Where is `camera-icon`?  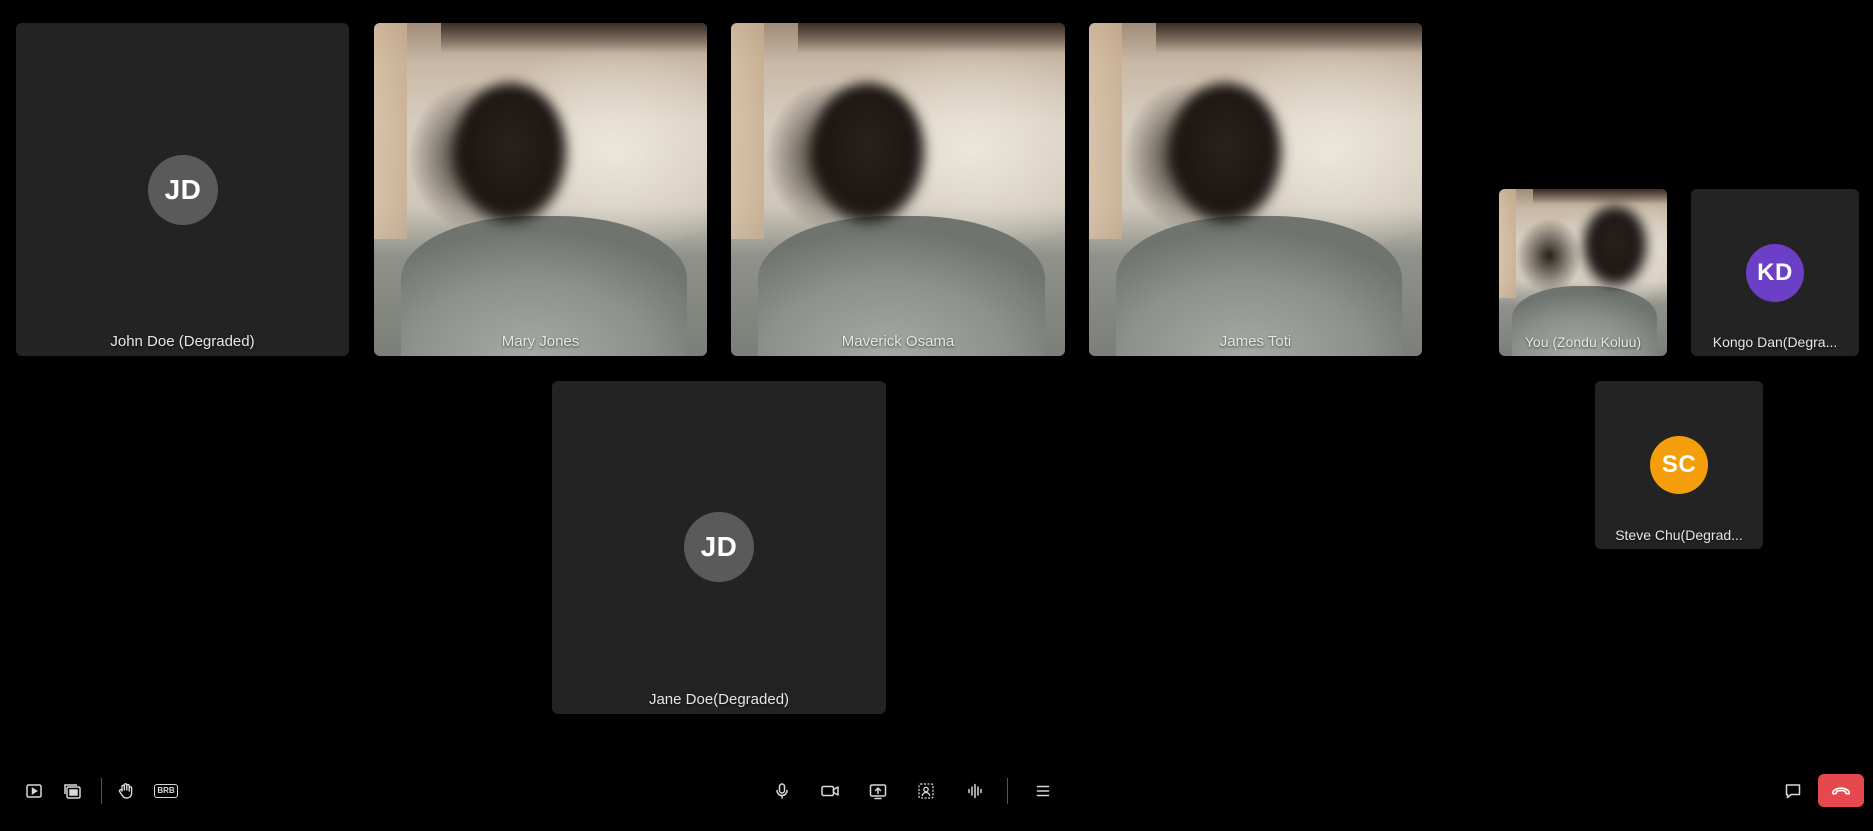
camera-icon is located at coordinates (830, 791).